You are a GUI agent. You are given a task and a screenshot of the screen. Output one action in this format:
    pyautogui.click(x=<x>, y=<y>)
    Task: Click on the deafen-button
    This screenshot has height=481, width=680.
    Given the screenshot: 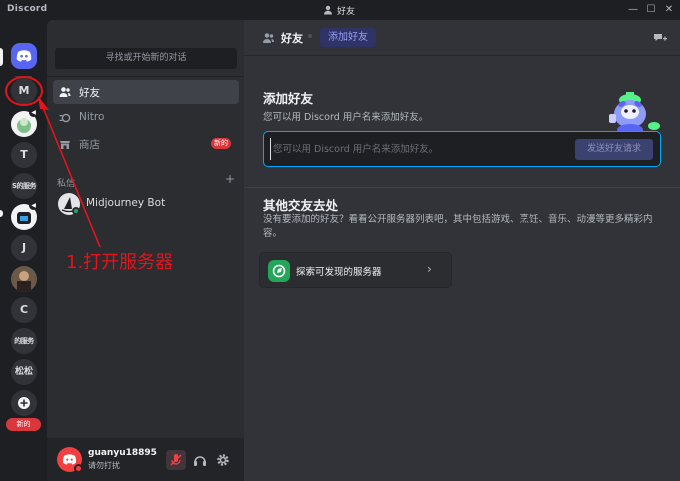 What is the action you would take?
    pyautogui.click(x=200, y=460)
    